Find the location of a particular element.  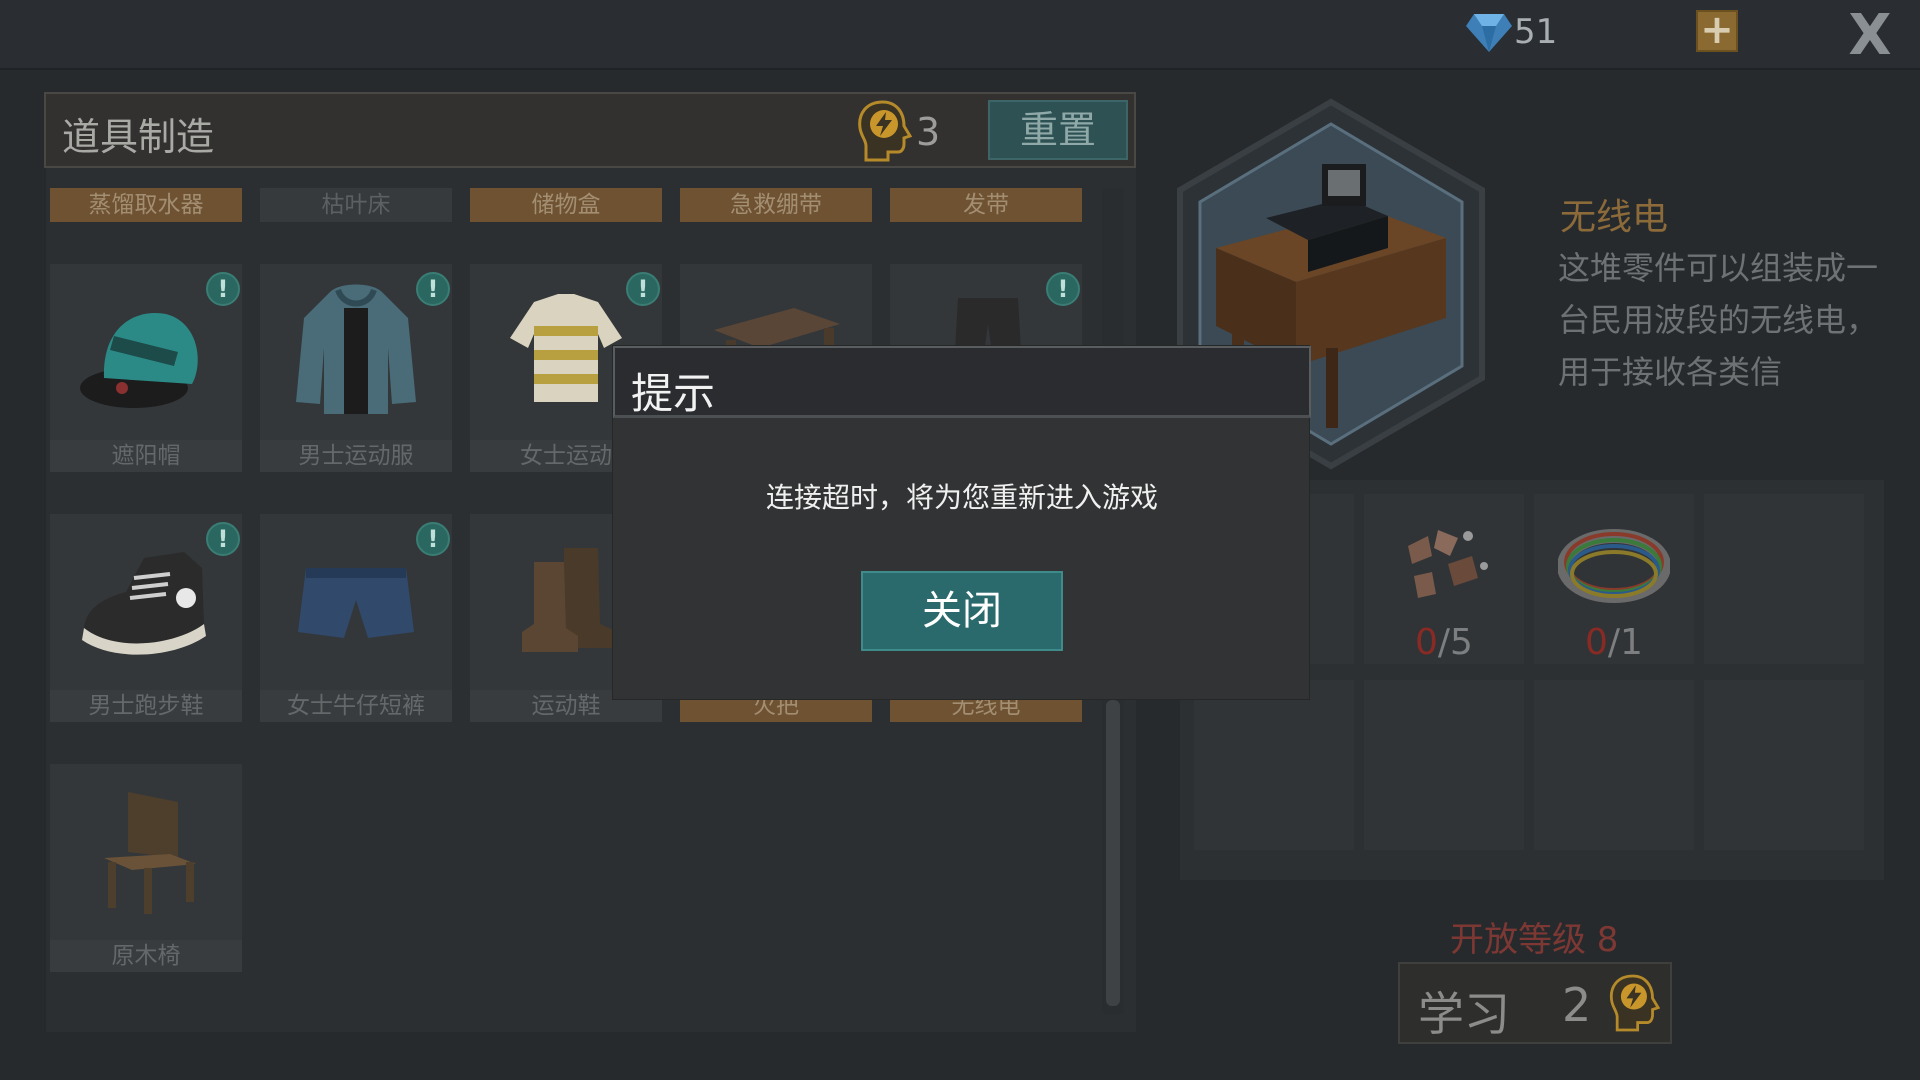

parts-icon is located at coordinates (1448, 564).